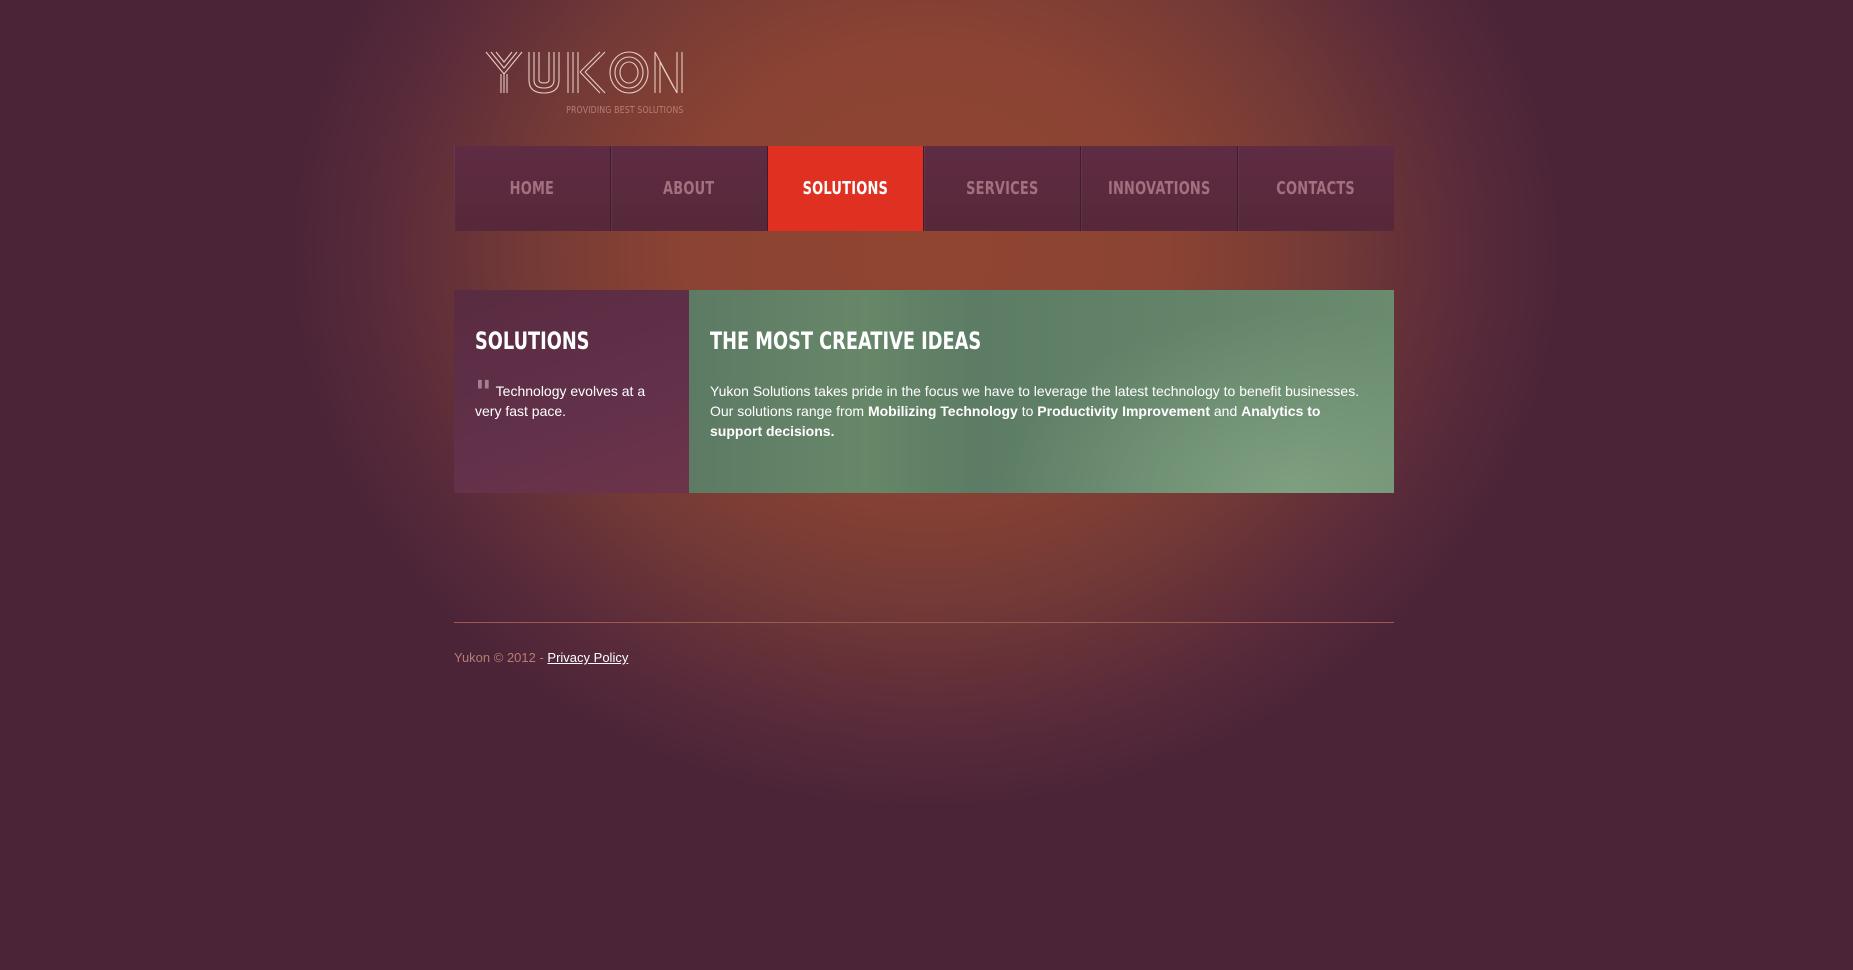 This screenshot has height=970, width=1853. What do you see at coordinates (1123, 411) in the screenshot?
I see `desc-highlight: Productivity Improvement` at bounding box center [1123, 411].